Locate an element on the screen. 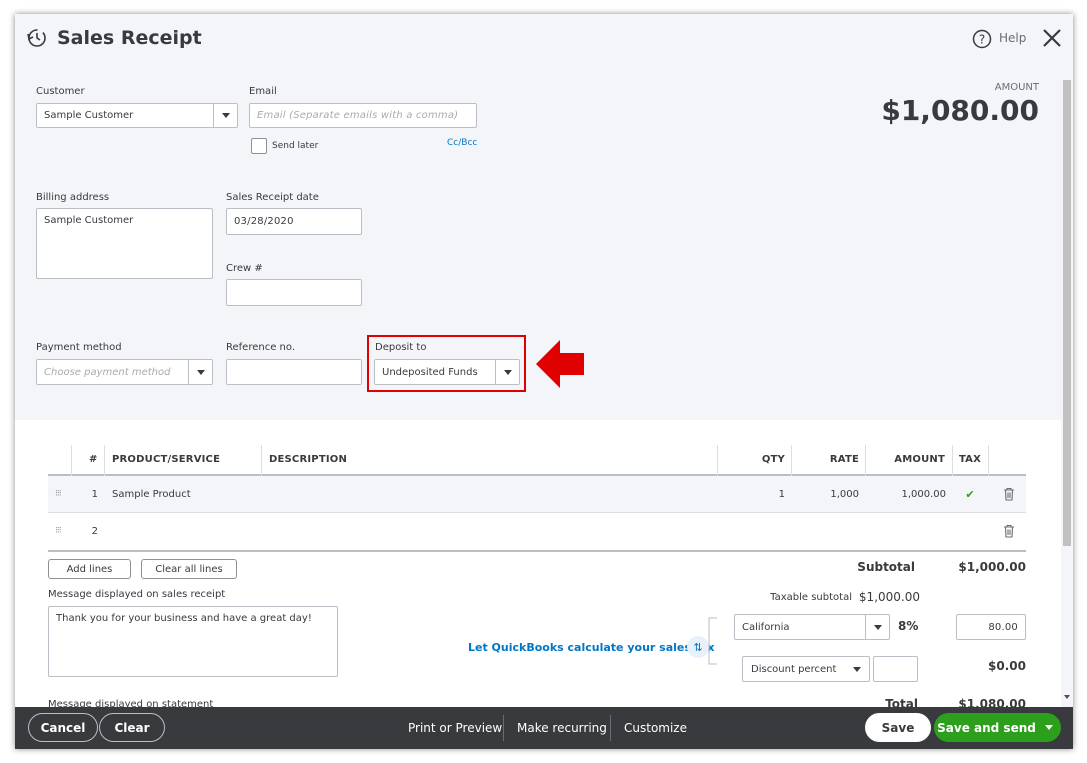 The image size is (1087, 763). customize-link: Customize is located at coordinates (655, 728).